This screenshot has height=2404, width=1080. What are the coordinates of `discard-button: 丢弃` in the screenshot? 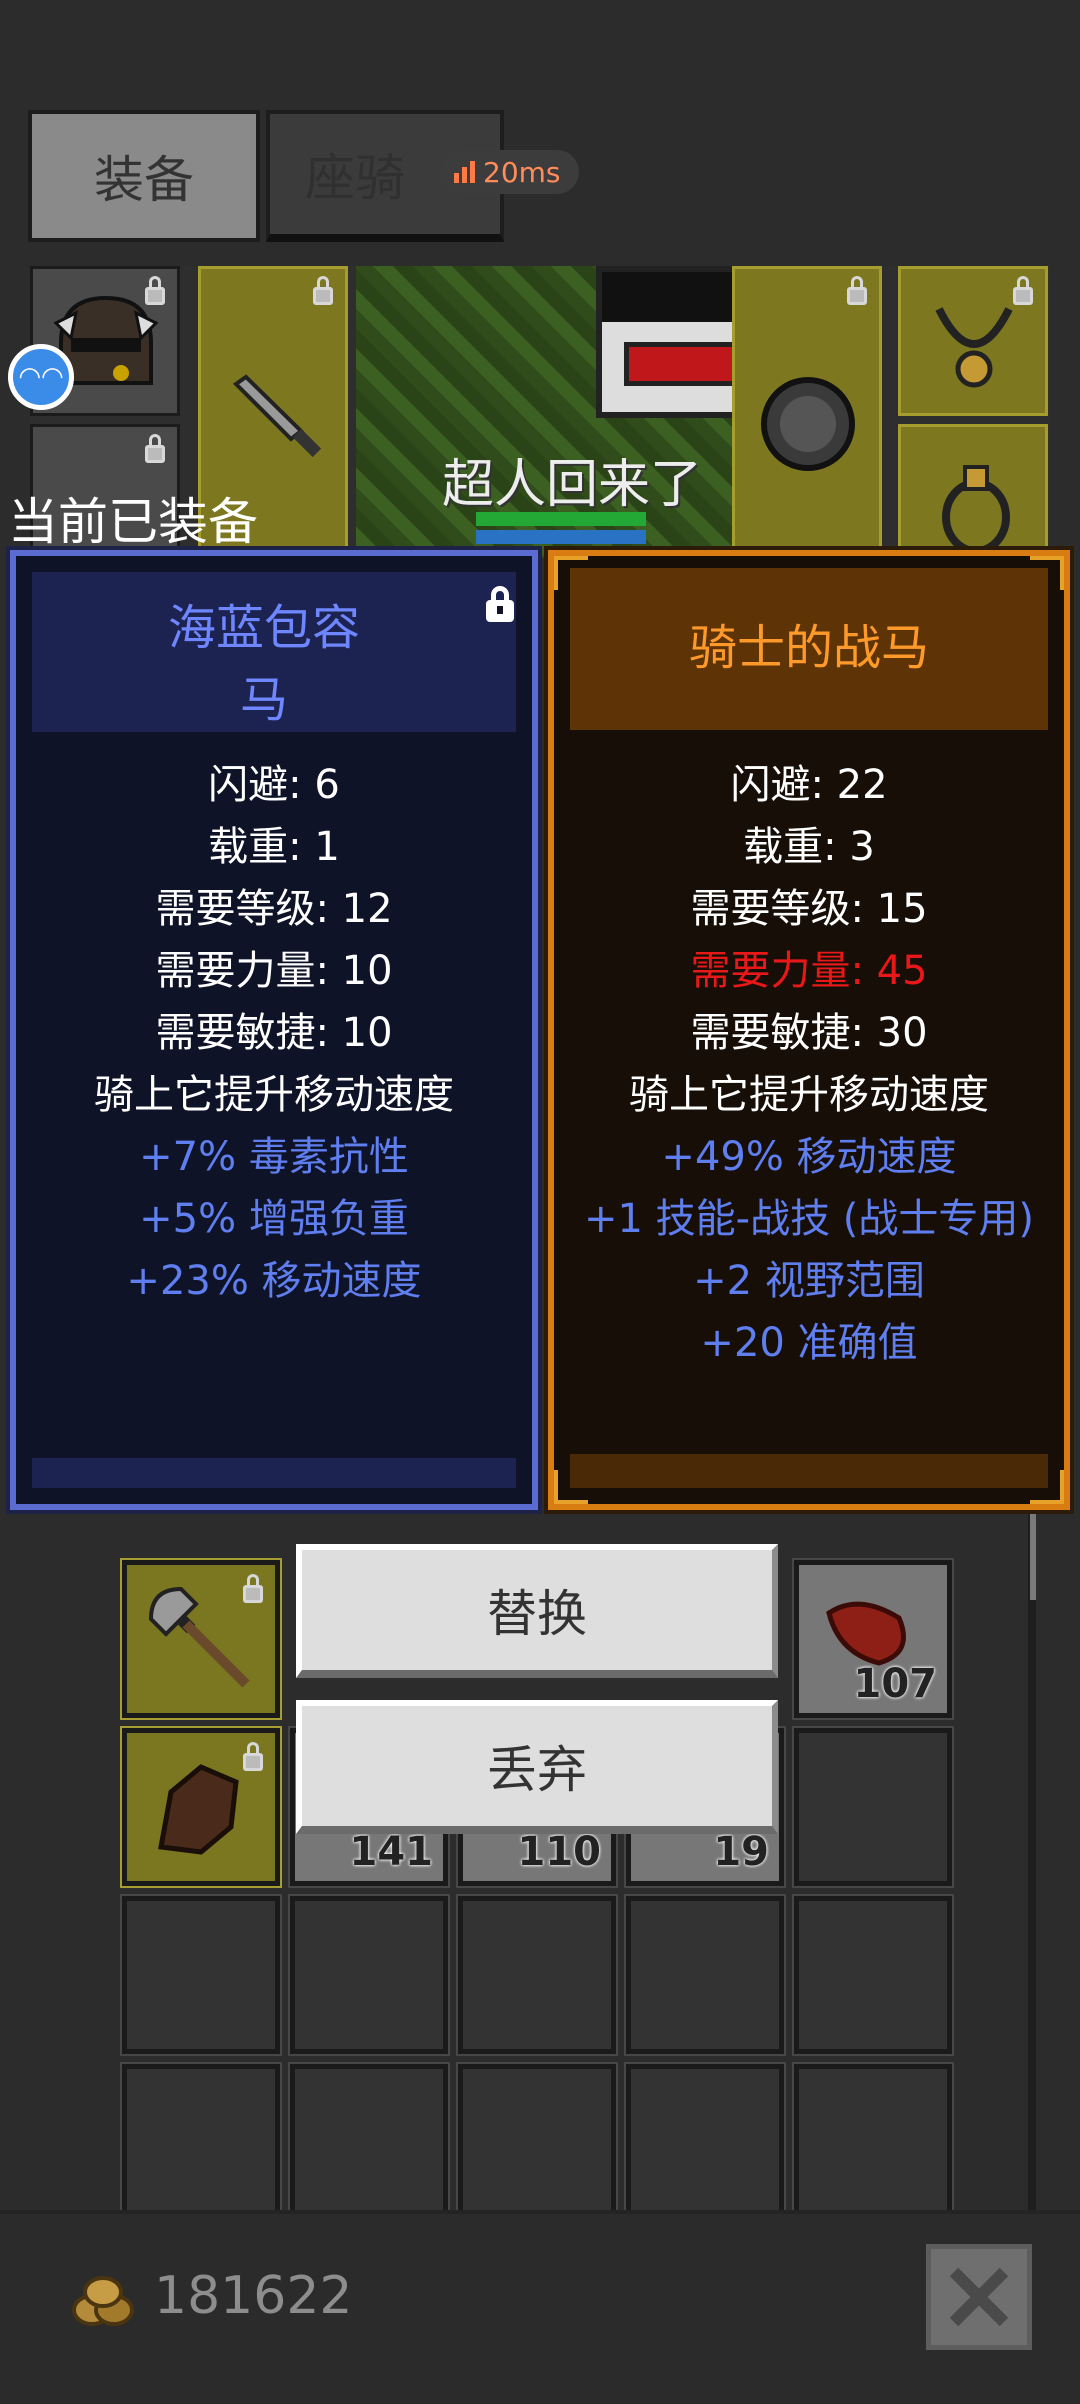 It's located at (537, 1767).